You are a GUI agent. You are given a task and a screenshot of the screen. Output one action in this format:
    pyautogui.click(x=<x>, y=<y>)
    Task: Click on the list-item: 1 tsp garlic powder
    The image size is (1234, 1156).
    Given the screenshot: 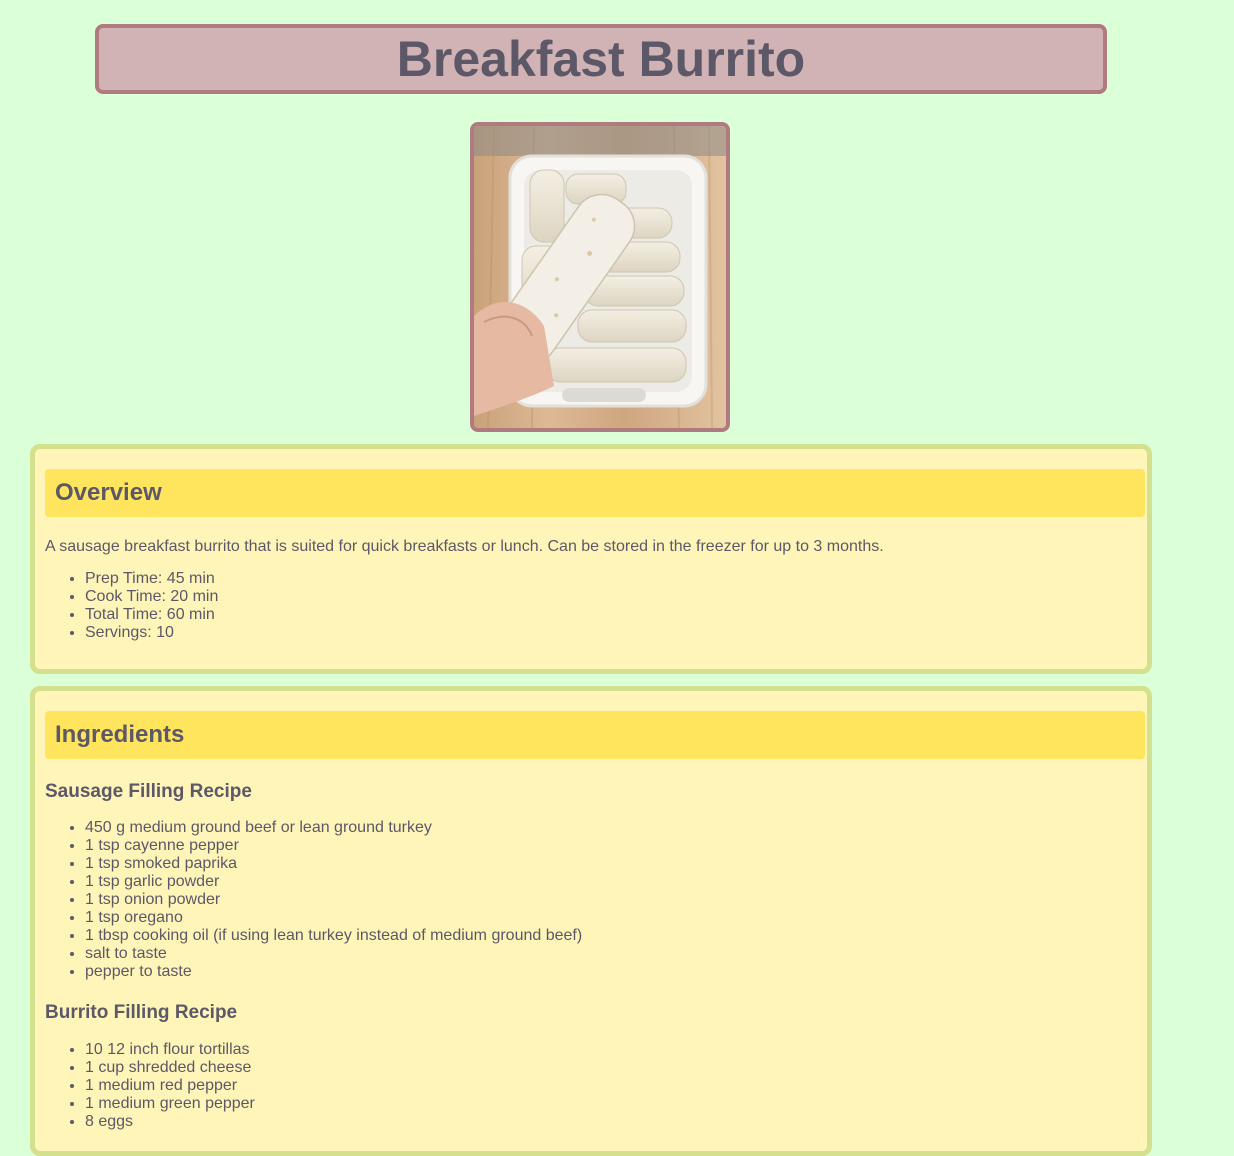 What is the action you would take?
    pyautogui.click(x=333, y=882)
    